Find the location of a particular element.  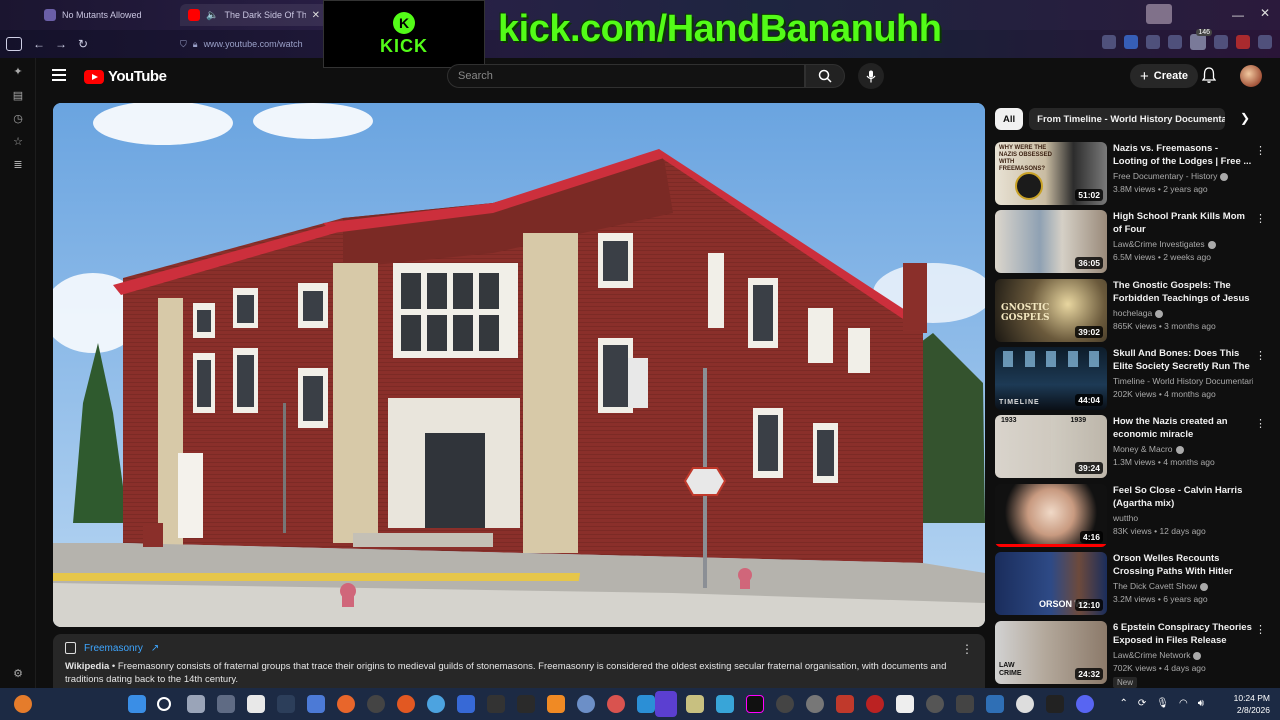

search-button is located at coordinates (825, 76).